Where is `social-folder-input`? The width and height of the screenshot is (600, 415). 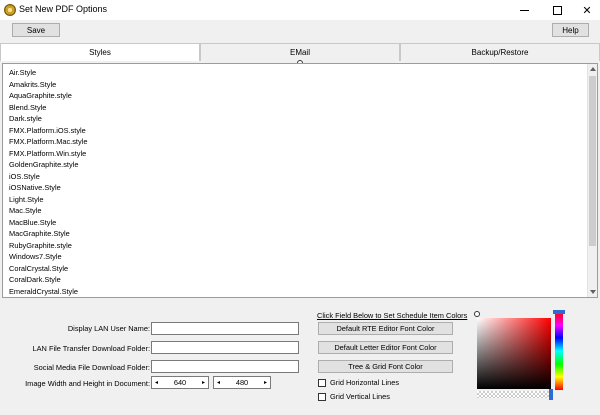
social-folder-input is located at coordinates (225, 366).